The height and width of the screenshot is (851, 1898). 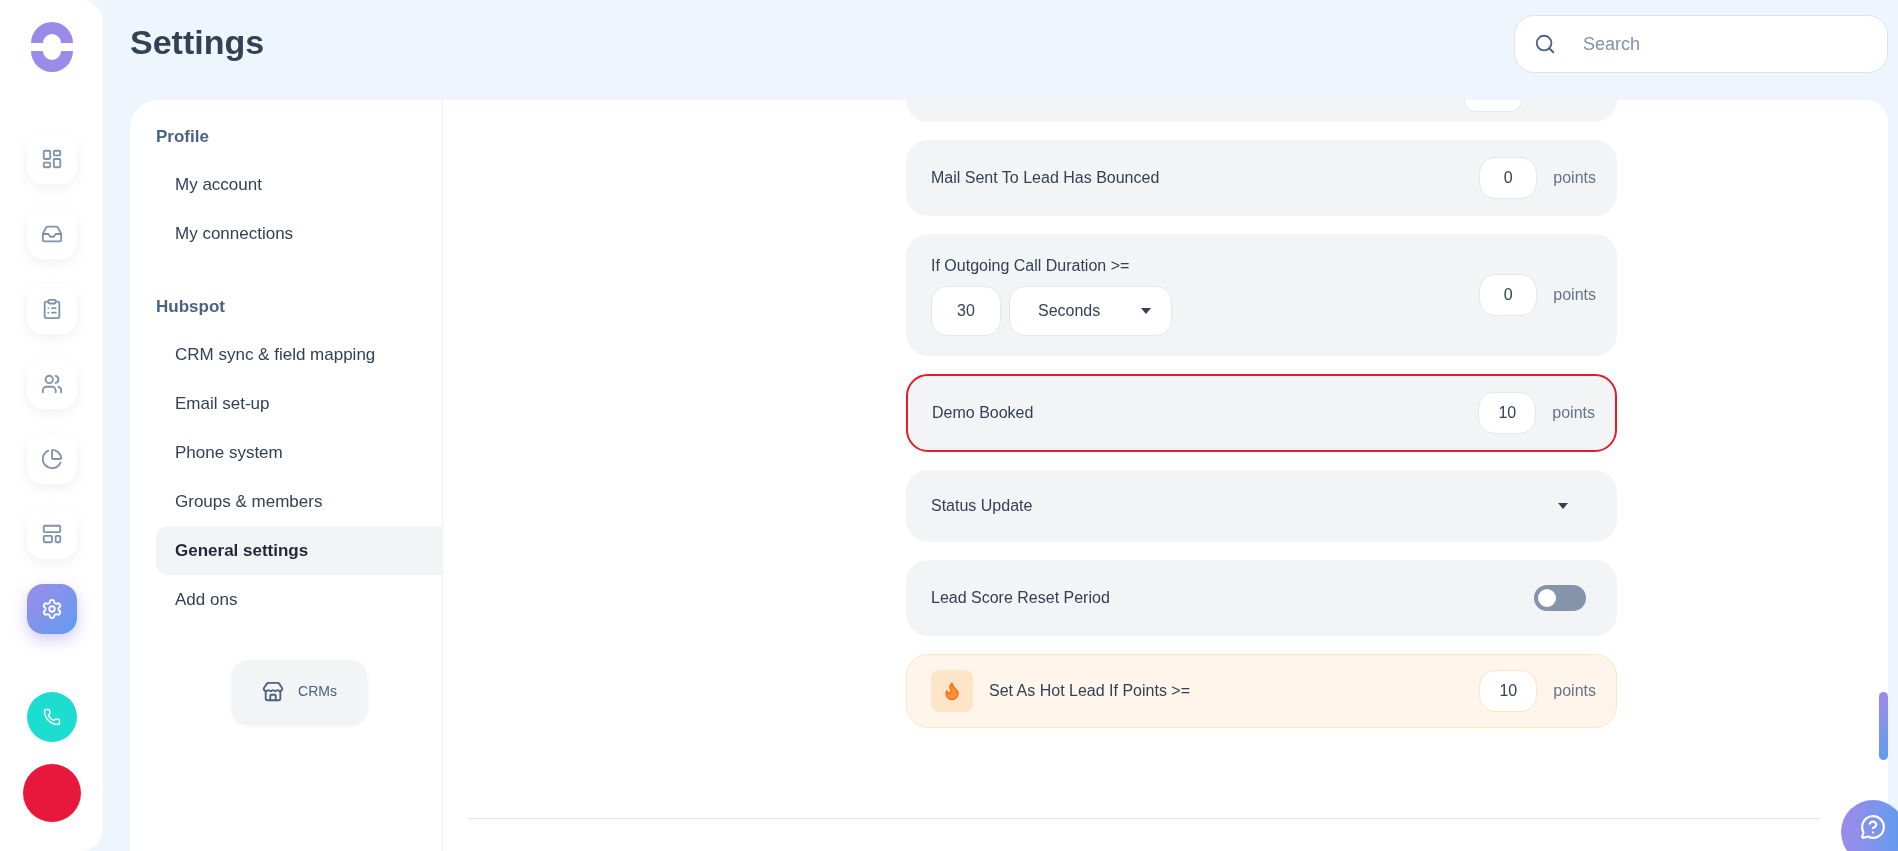 I want to click on help-icon, so click(x=1873, y=827).